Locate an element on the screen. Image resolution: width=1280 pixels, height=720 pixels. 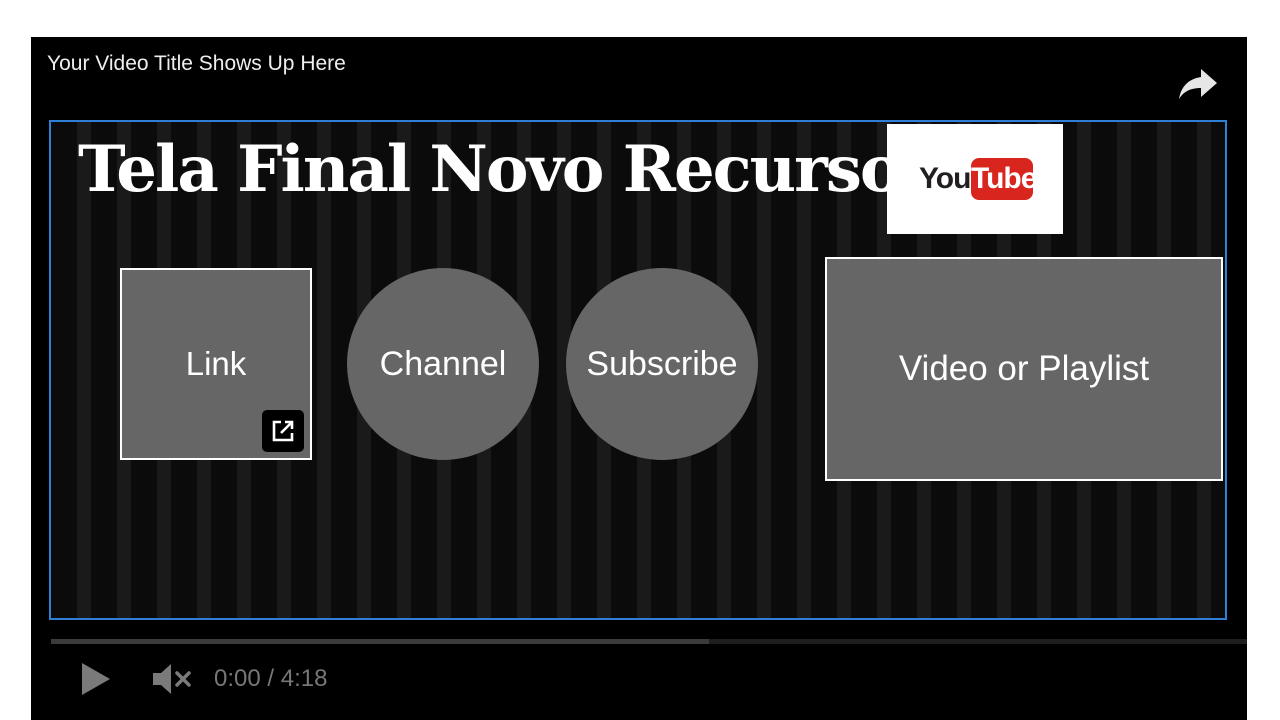
volume-muted-icon is located at coordinates (172, 679).